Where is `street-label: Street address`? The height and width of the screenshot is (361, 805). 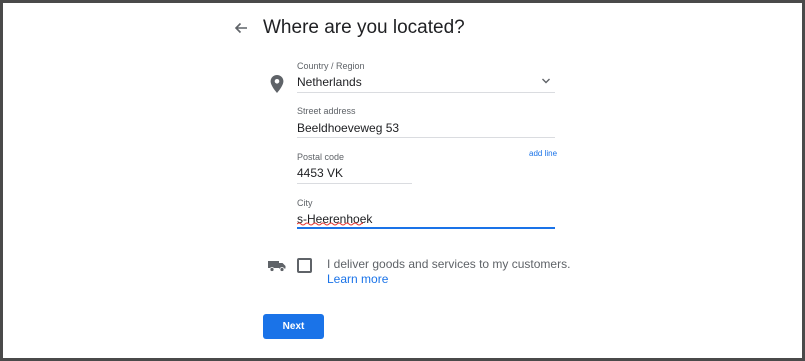 street-label: Street address is located at coordinates (326, 111).